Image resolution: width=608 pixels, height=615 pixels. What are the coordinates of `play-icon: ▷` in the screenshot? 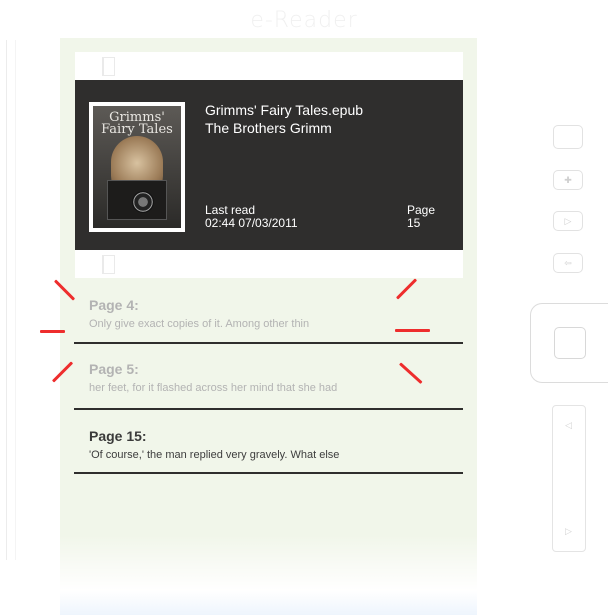 It's located at (568, 220).